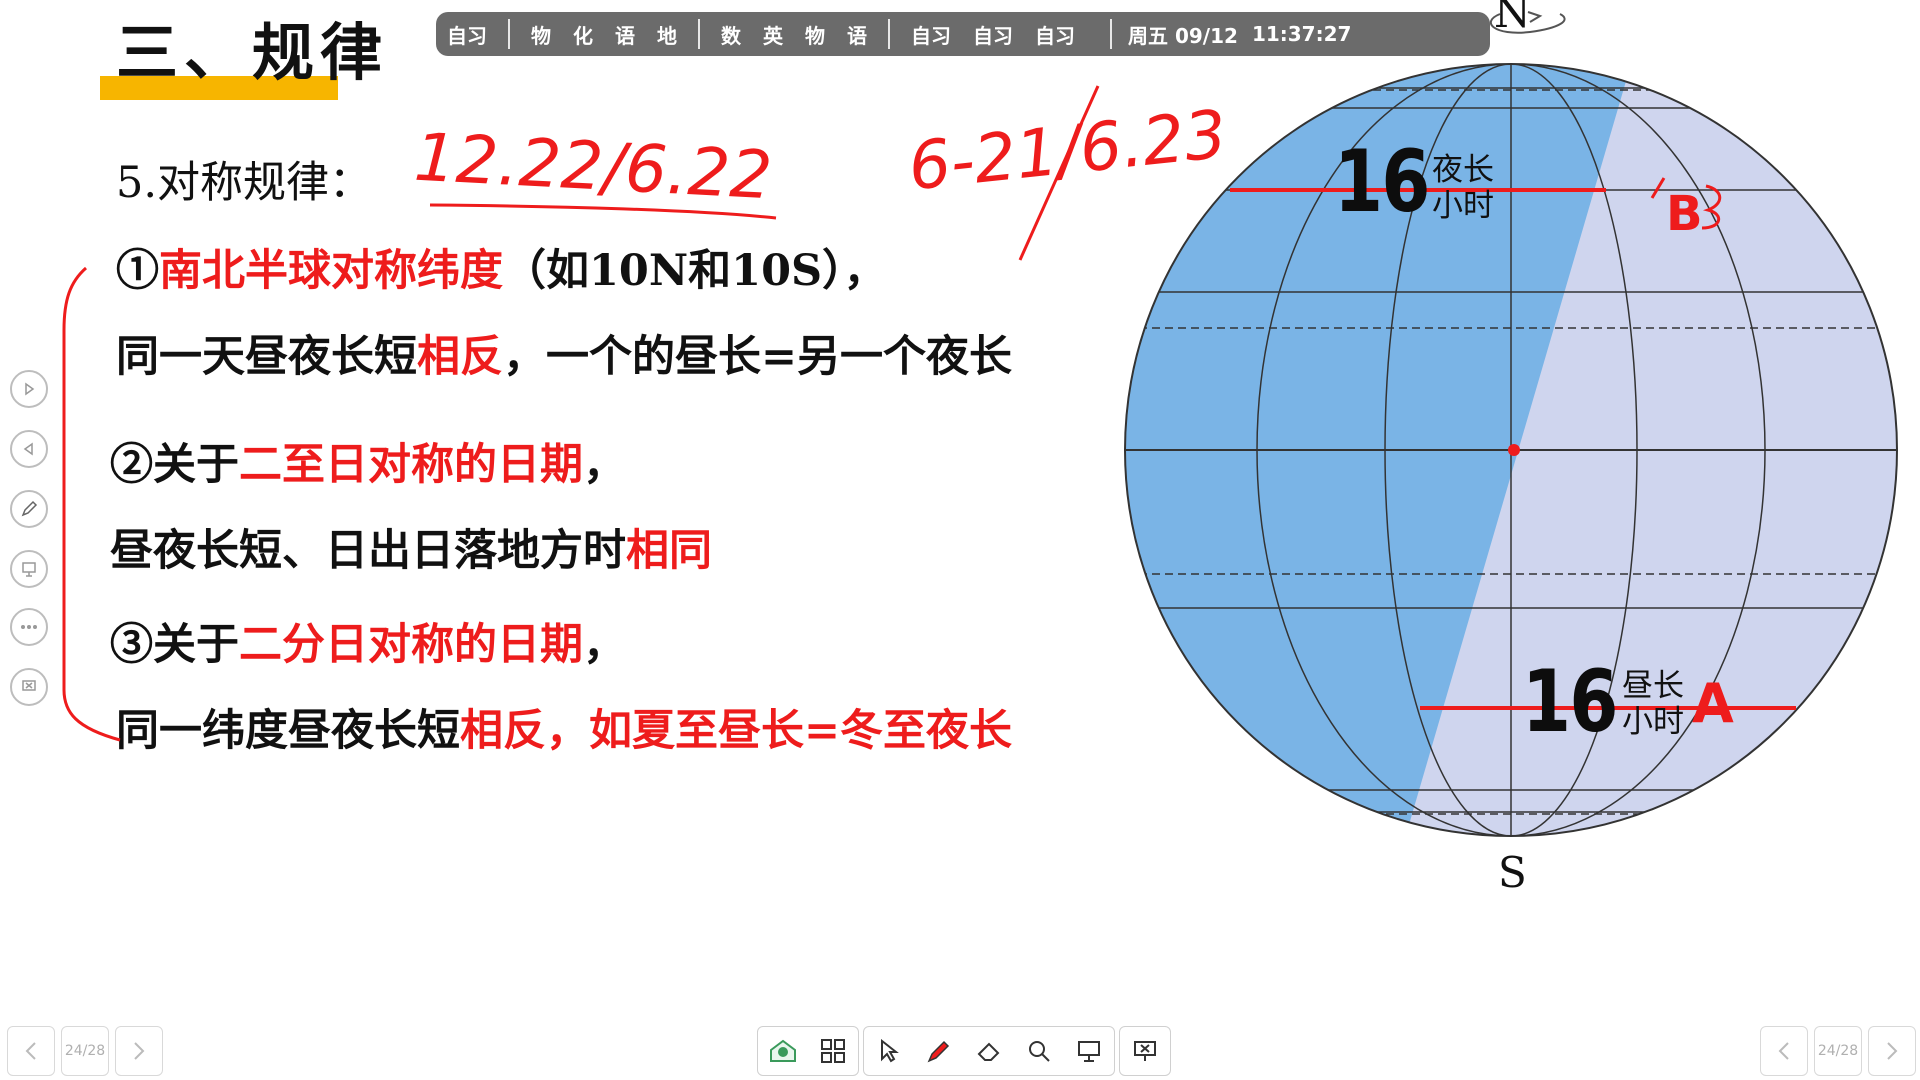 This screenshot has width=1920, height=1080. I want to click on grid-icon, so click(833, 1051).